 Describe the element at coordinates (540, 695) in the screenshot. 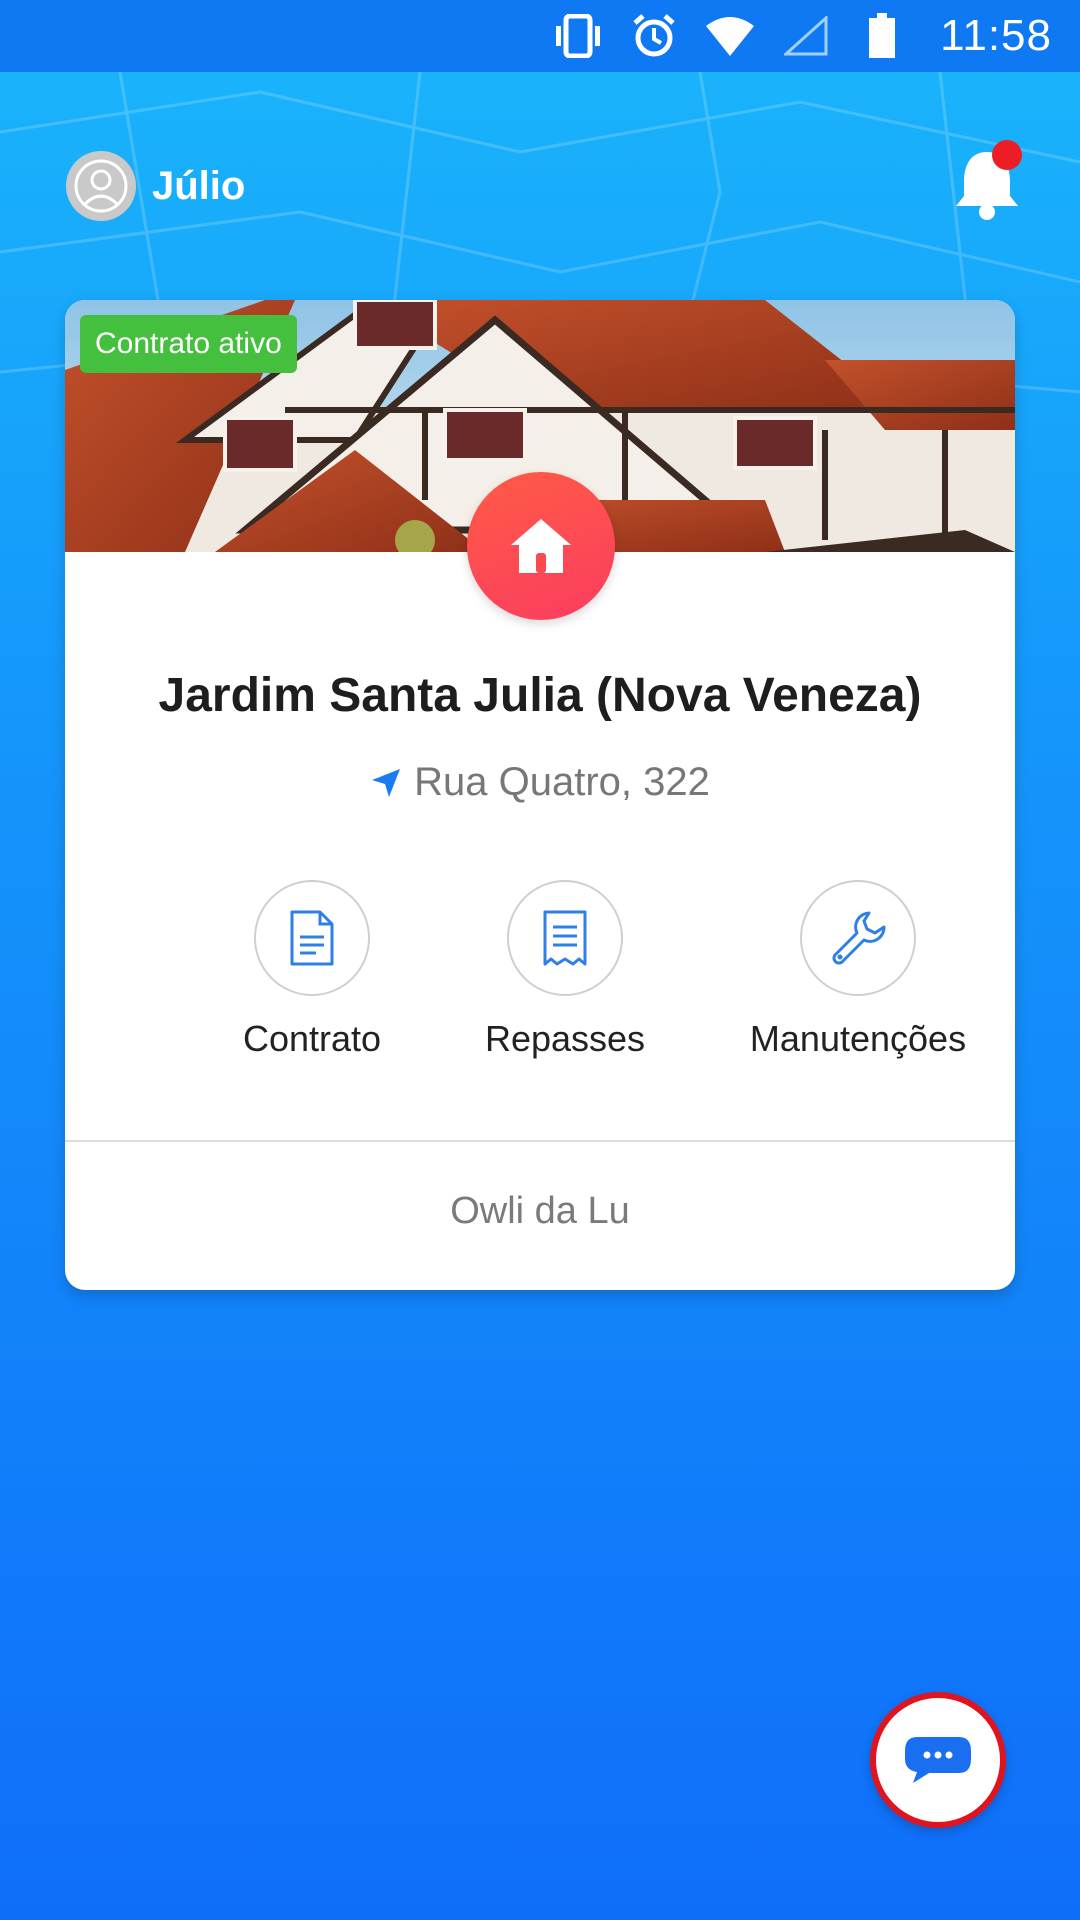

I see `property-title: Jardim Santa Julia (Nova Veneza)` at that location.